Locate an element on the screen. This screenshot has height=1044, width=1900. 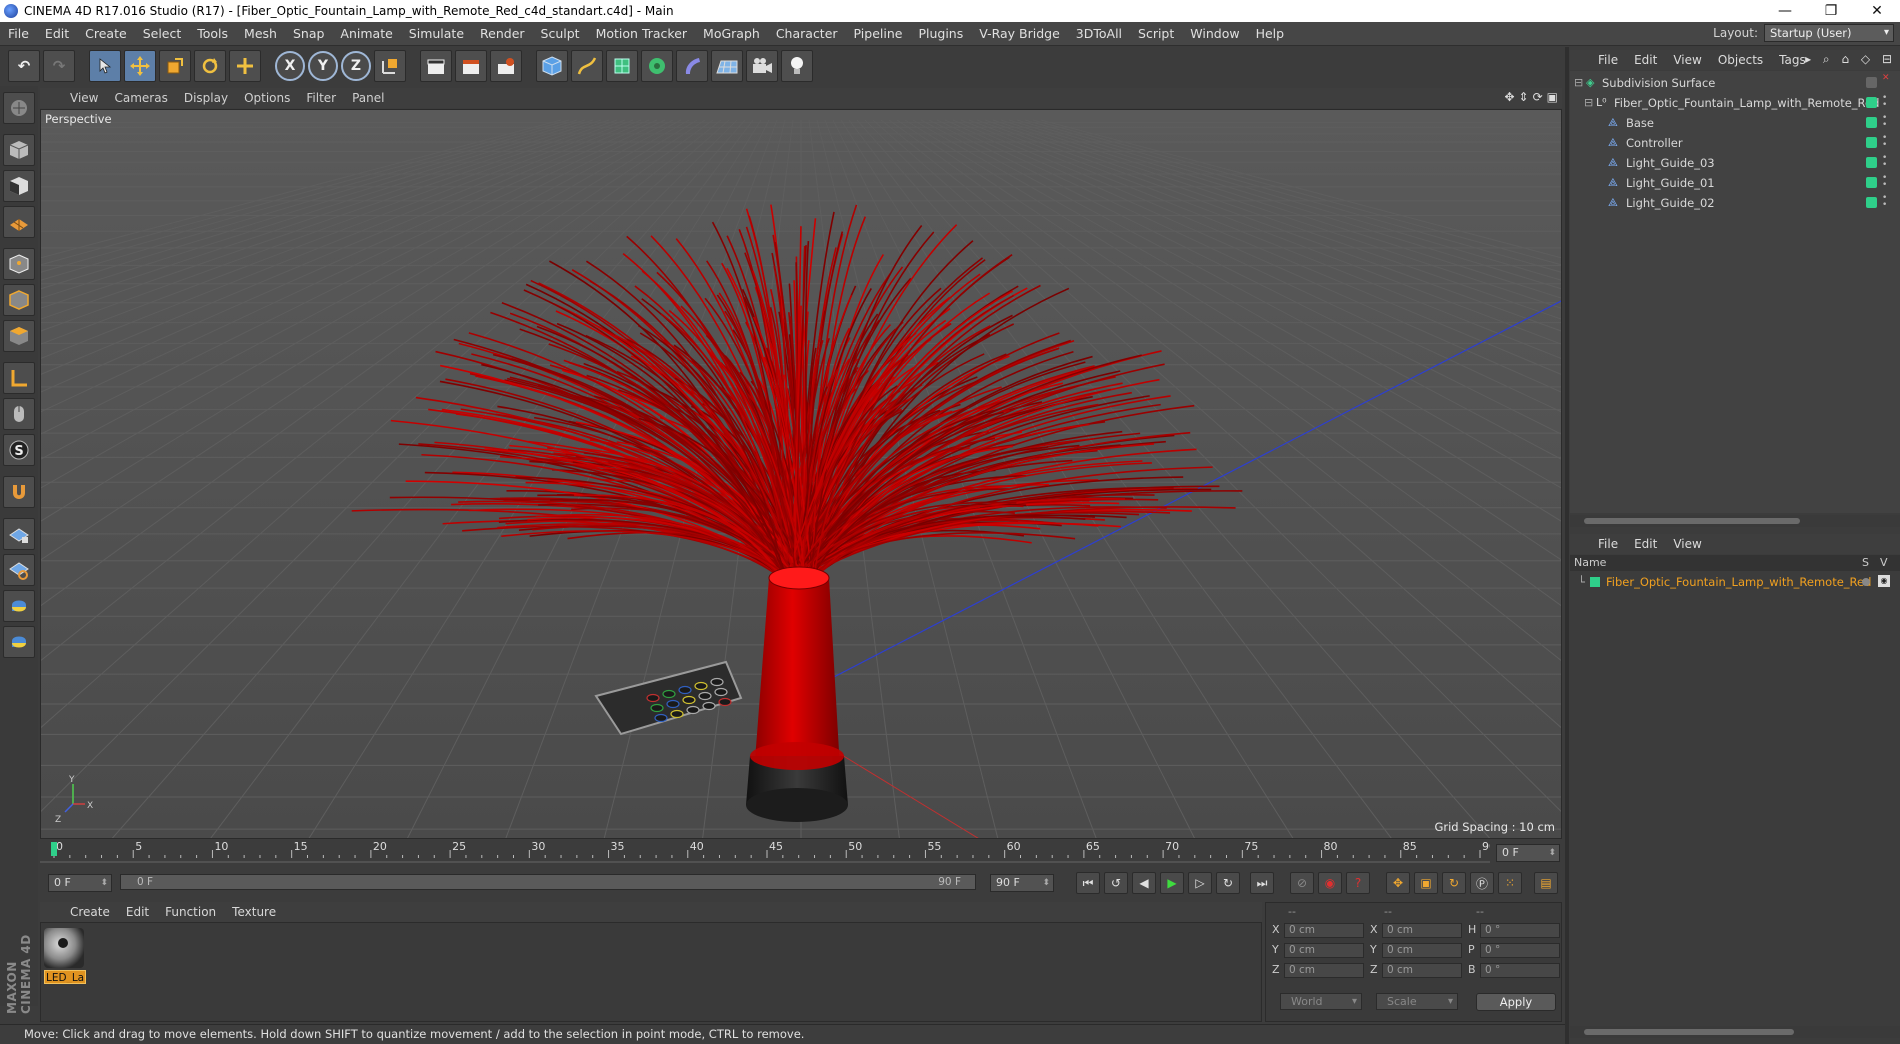
menu-file: File is located at coordinates (18, 33).